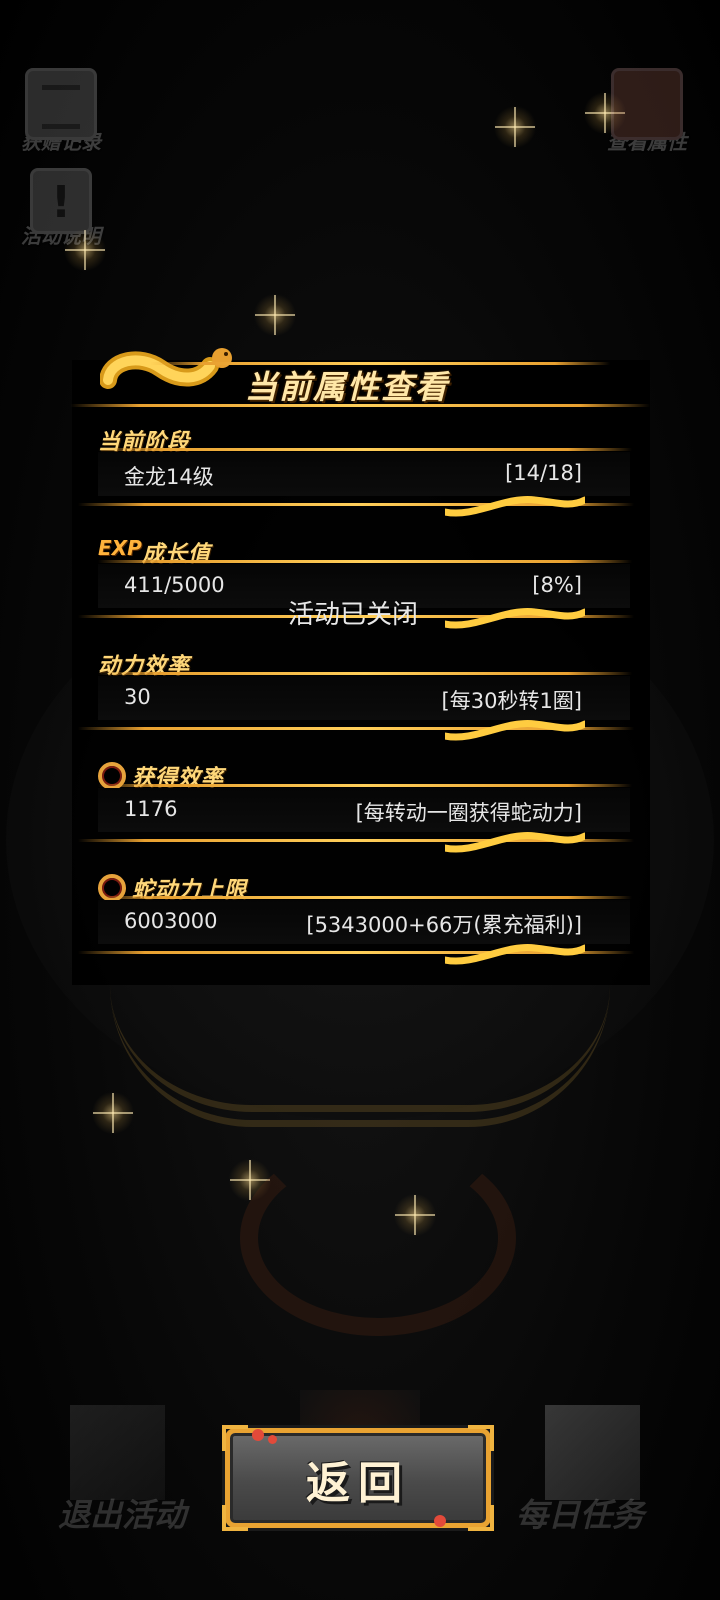 This screenshot has height=1600, width=720. What do you see at coordinates (358, 1483) in the screenshot?
I see `return-button-label: 返回` at bounding box center [358, 1483].